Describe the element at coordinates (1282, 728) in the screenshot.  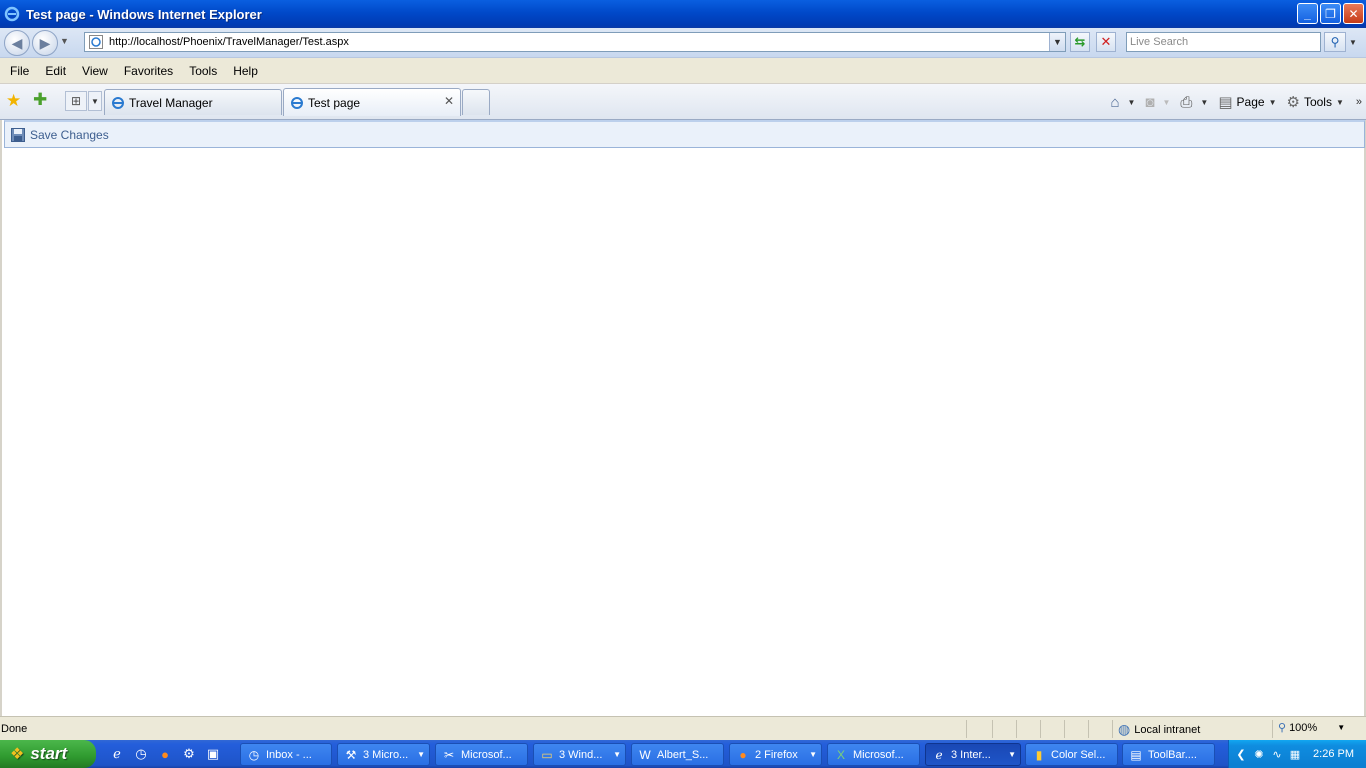
I see `zoom-magnifier-icon: ⚲` at that location.